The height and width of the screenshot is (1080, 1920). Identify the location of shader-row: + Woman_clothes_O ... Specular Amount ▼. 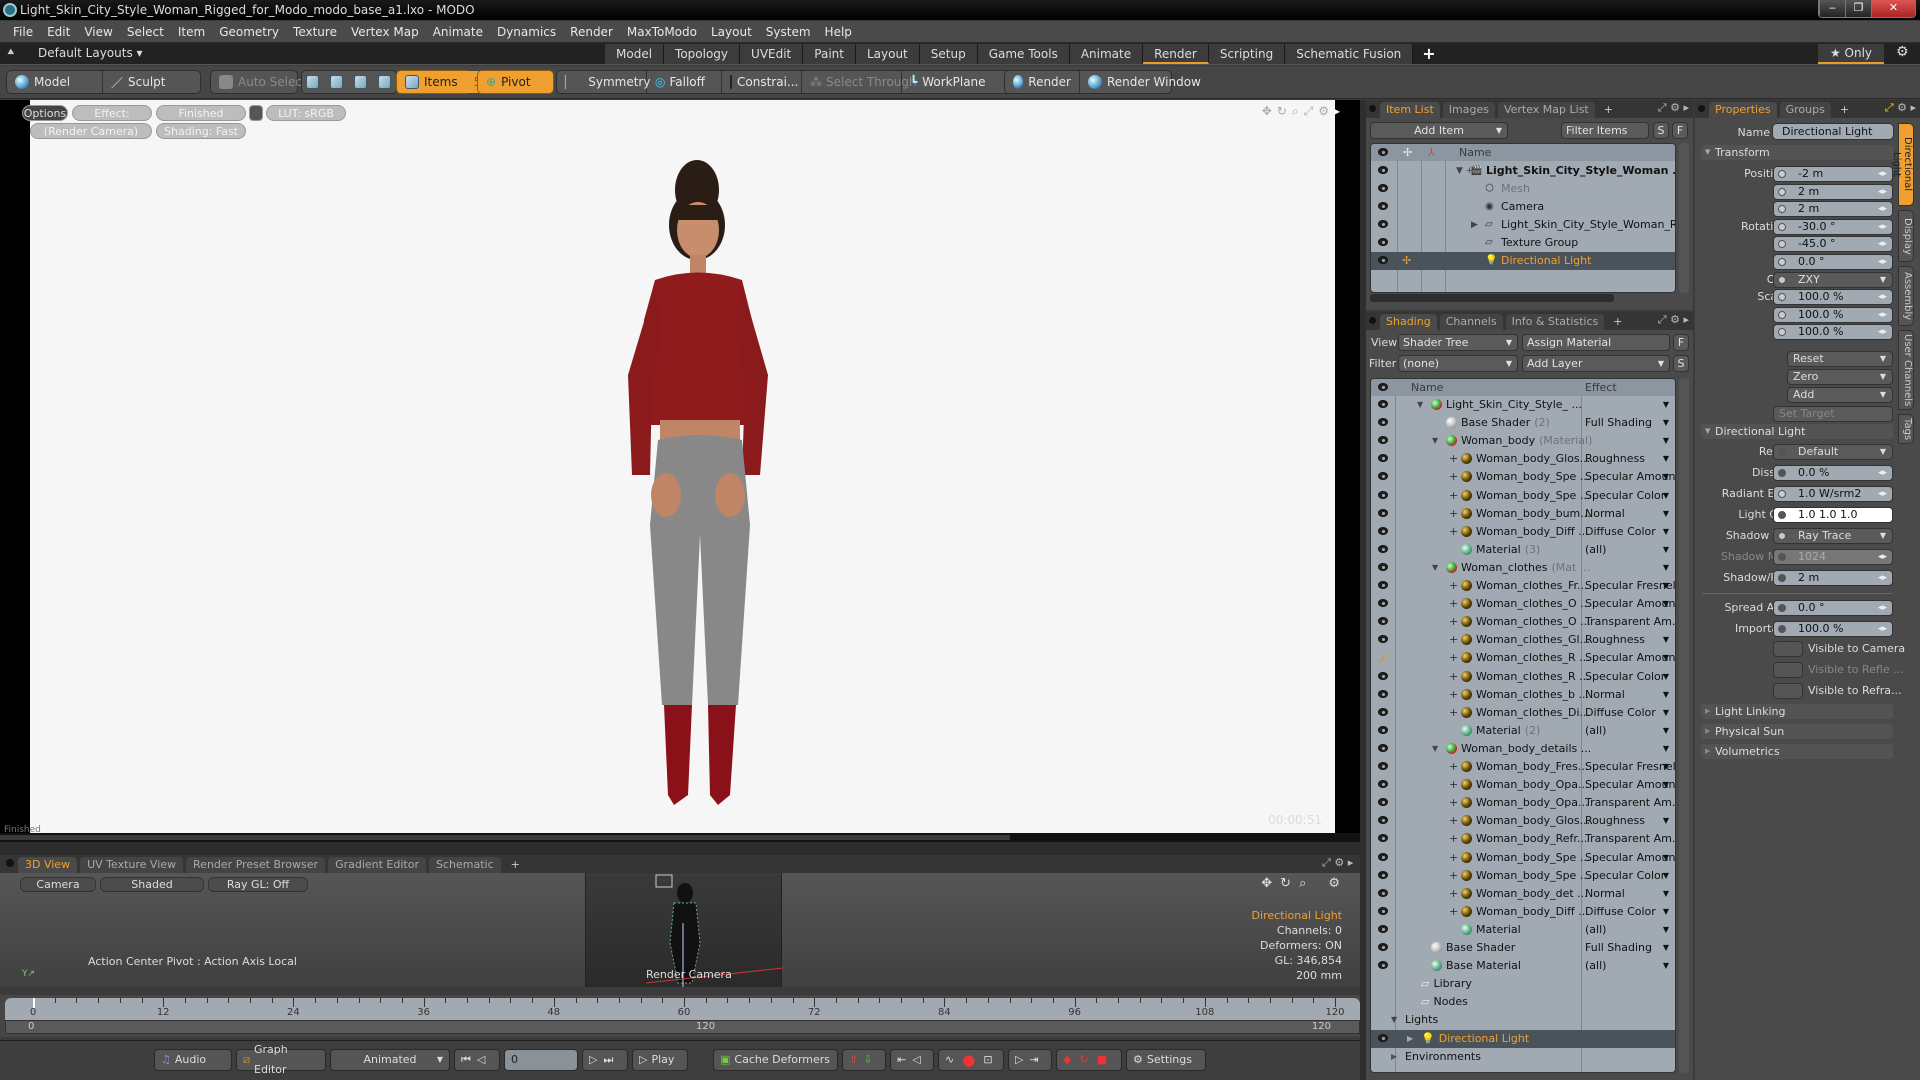
(1523, 604).